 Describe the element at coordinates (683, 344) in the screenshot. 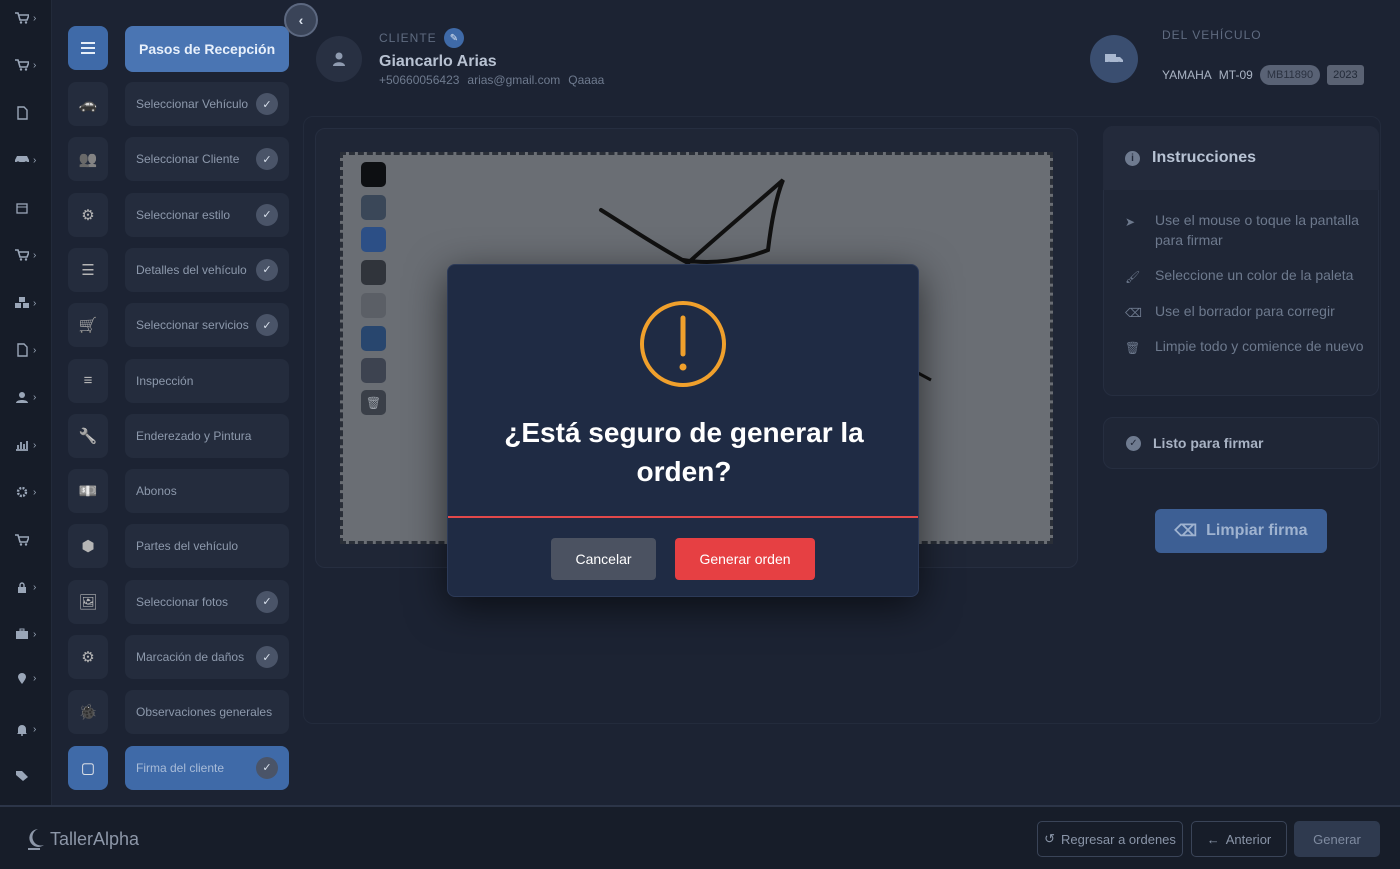

I see `warning-icon` at that location.